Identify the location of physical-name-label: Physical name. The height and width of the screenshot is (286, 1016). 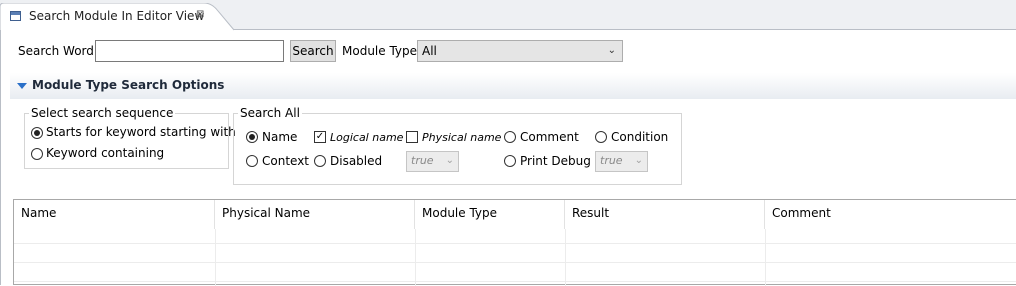
(461, 137).